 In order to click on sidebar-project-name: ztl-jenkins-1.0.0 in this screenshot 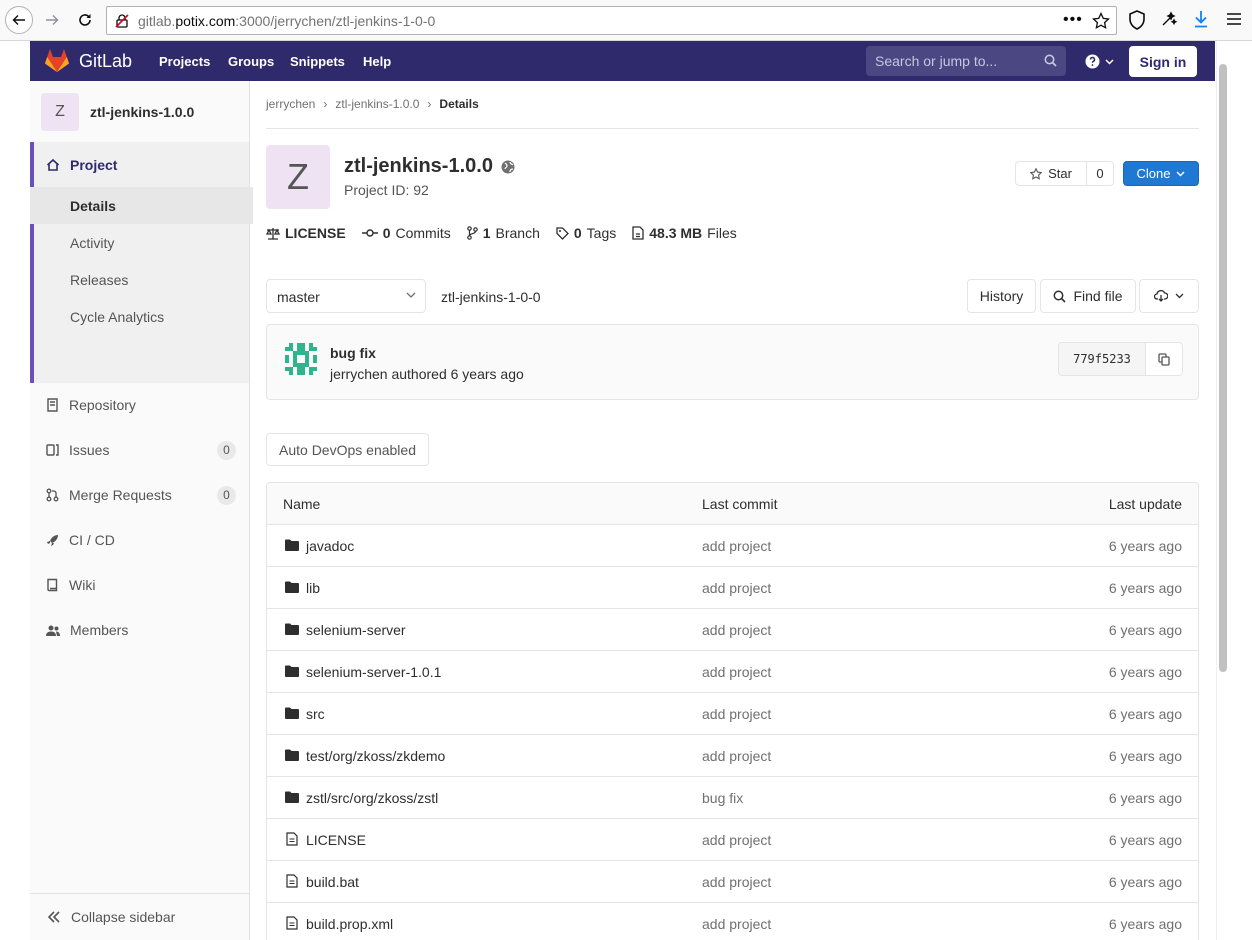, I will do `click(142, 111)`.